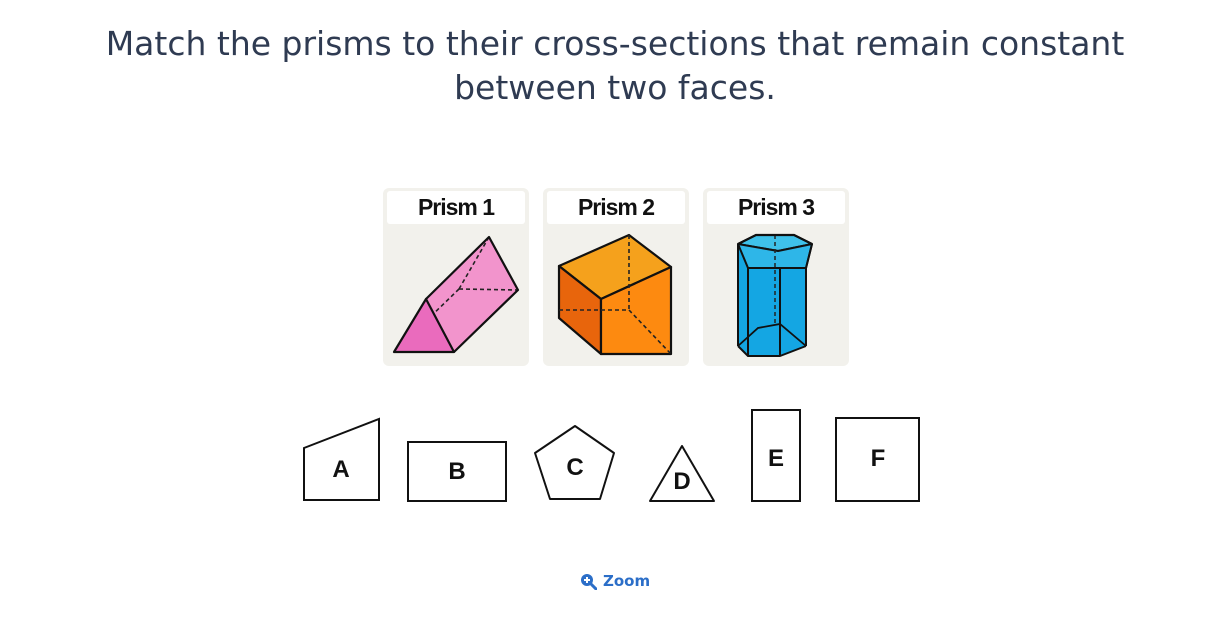  I want to click on prism-card-3: Prism 3, so click(776, 277).